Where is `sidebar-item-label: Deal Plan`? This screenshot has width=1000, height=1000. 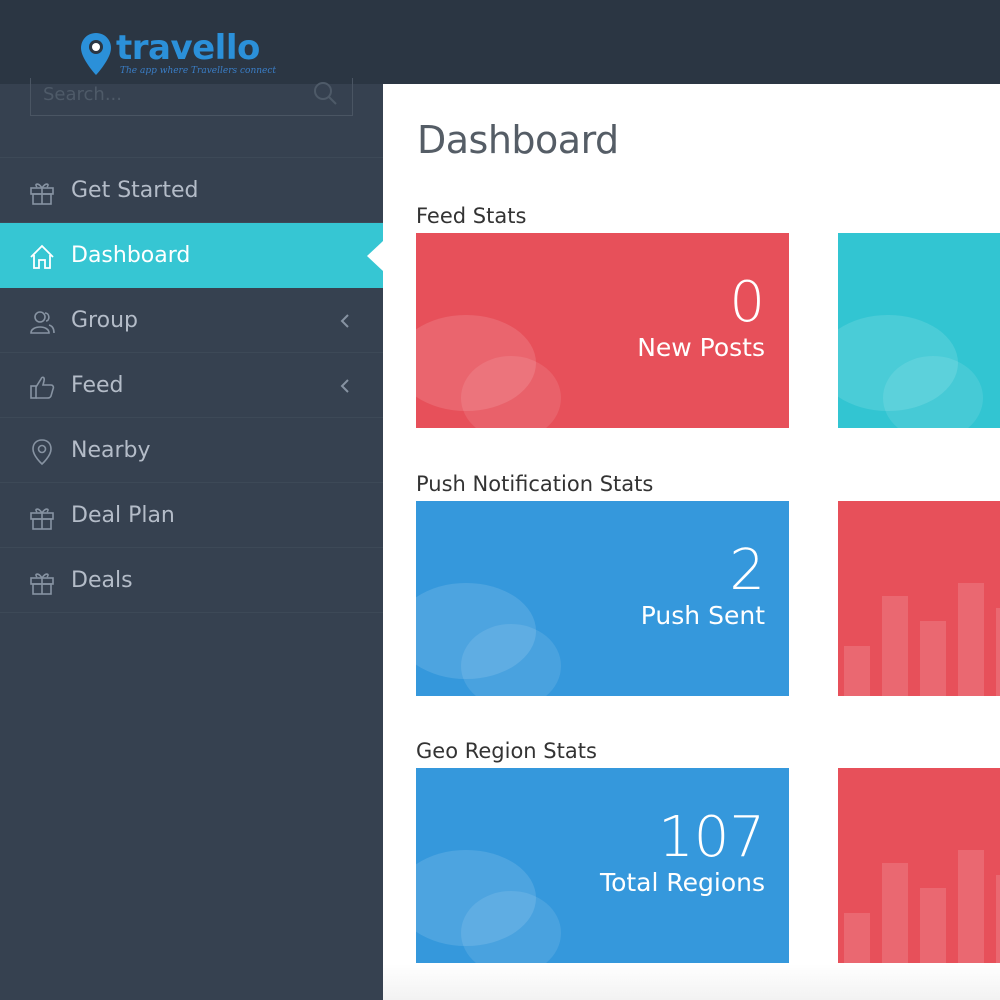
sidebar-item-label: Deal Plan is located at coordinates (123, 515).